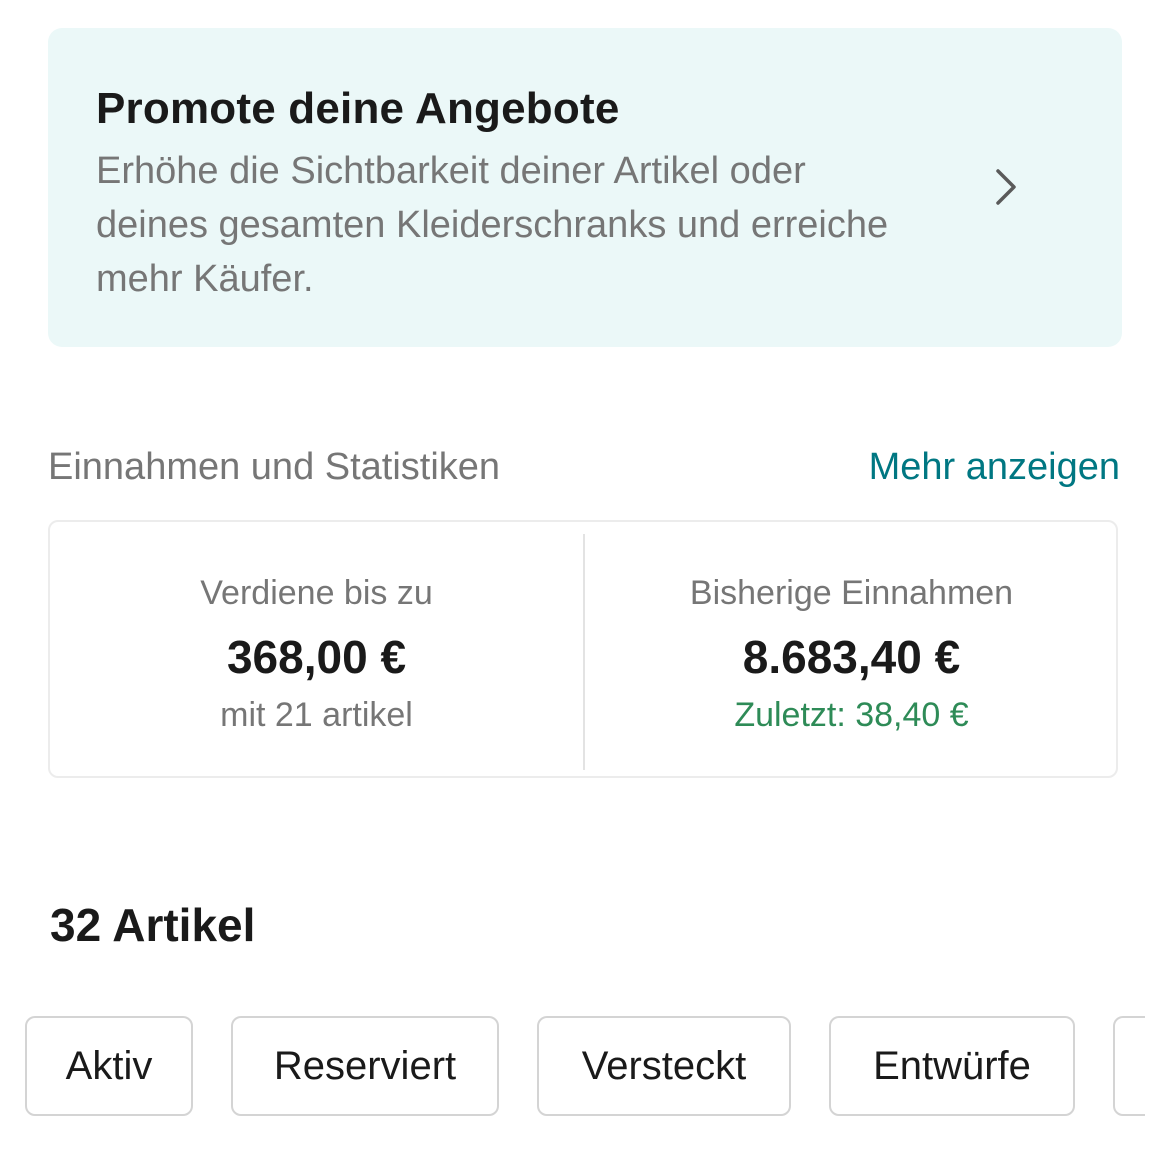  I want to click on promo-title: Promote deine Angebote, so click(358, 108).